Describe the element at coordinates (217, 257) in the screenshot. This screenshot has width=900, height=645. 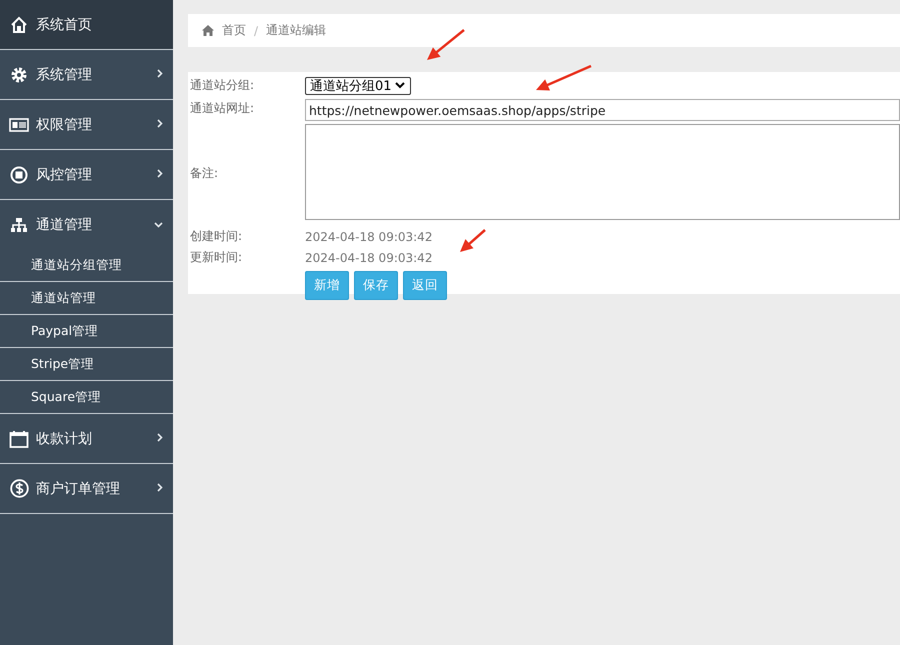
I see `field-label: 更新时间:` at that location.